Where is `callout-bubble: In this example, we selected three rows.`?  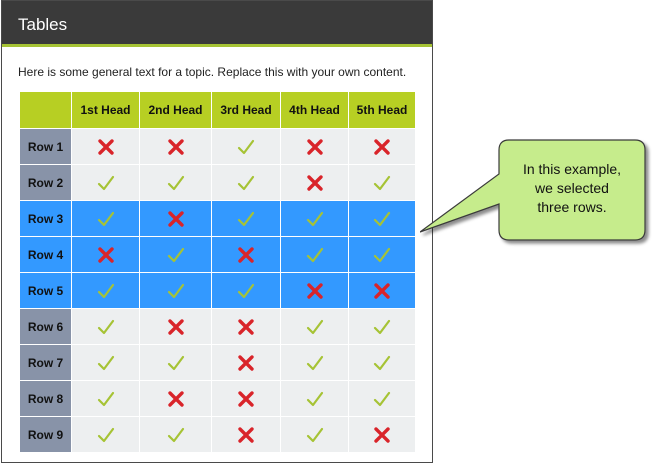 callout-bubble: In this example, we selected three rows. is located at coordinates (533, 190).